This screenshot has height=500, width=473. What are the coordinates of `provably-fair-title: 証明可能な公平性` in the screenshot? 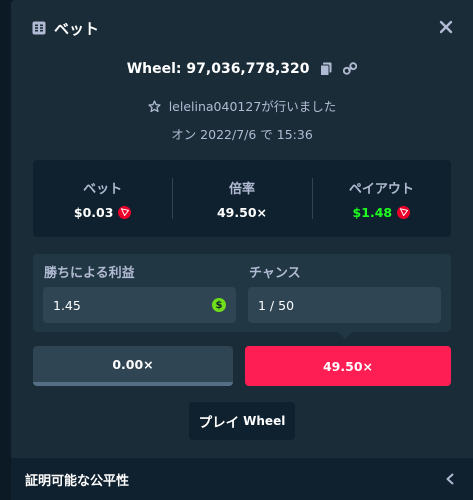 It's located at (77, 481).